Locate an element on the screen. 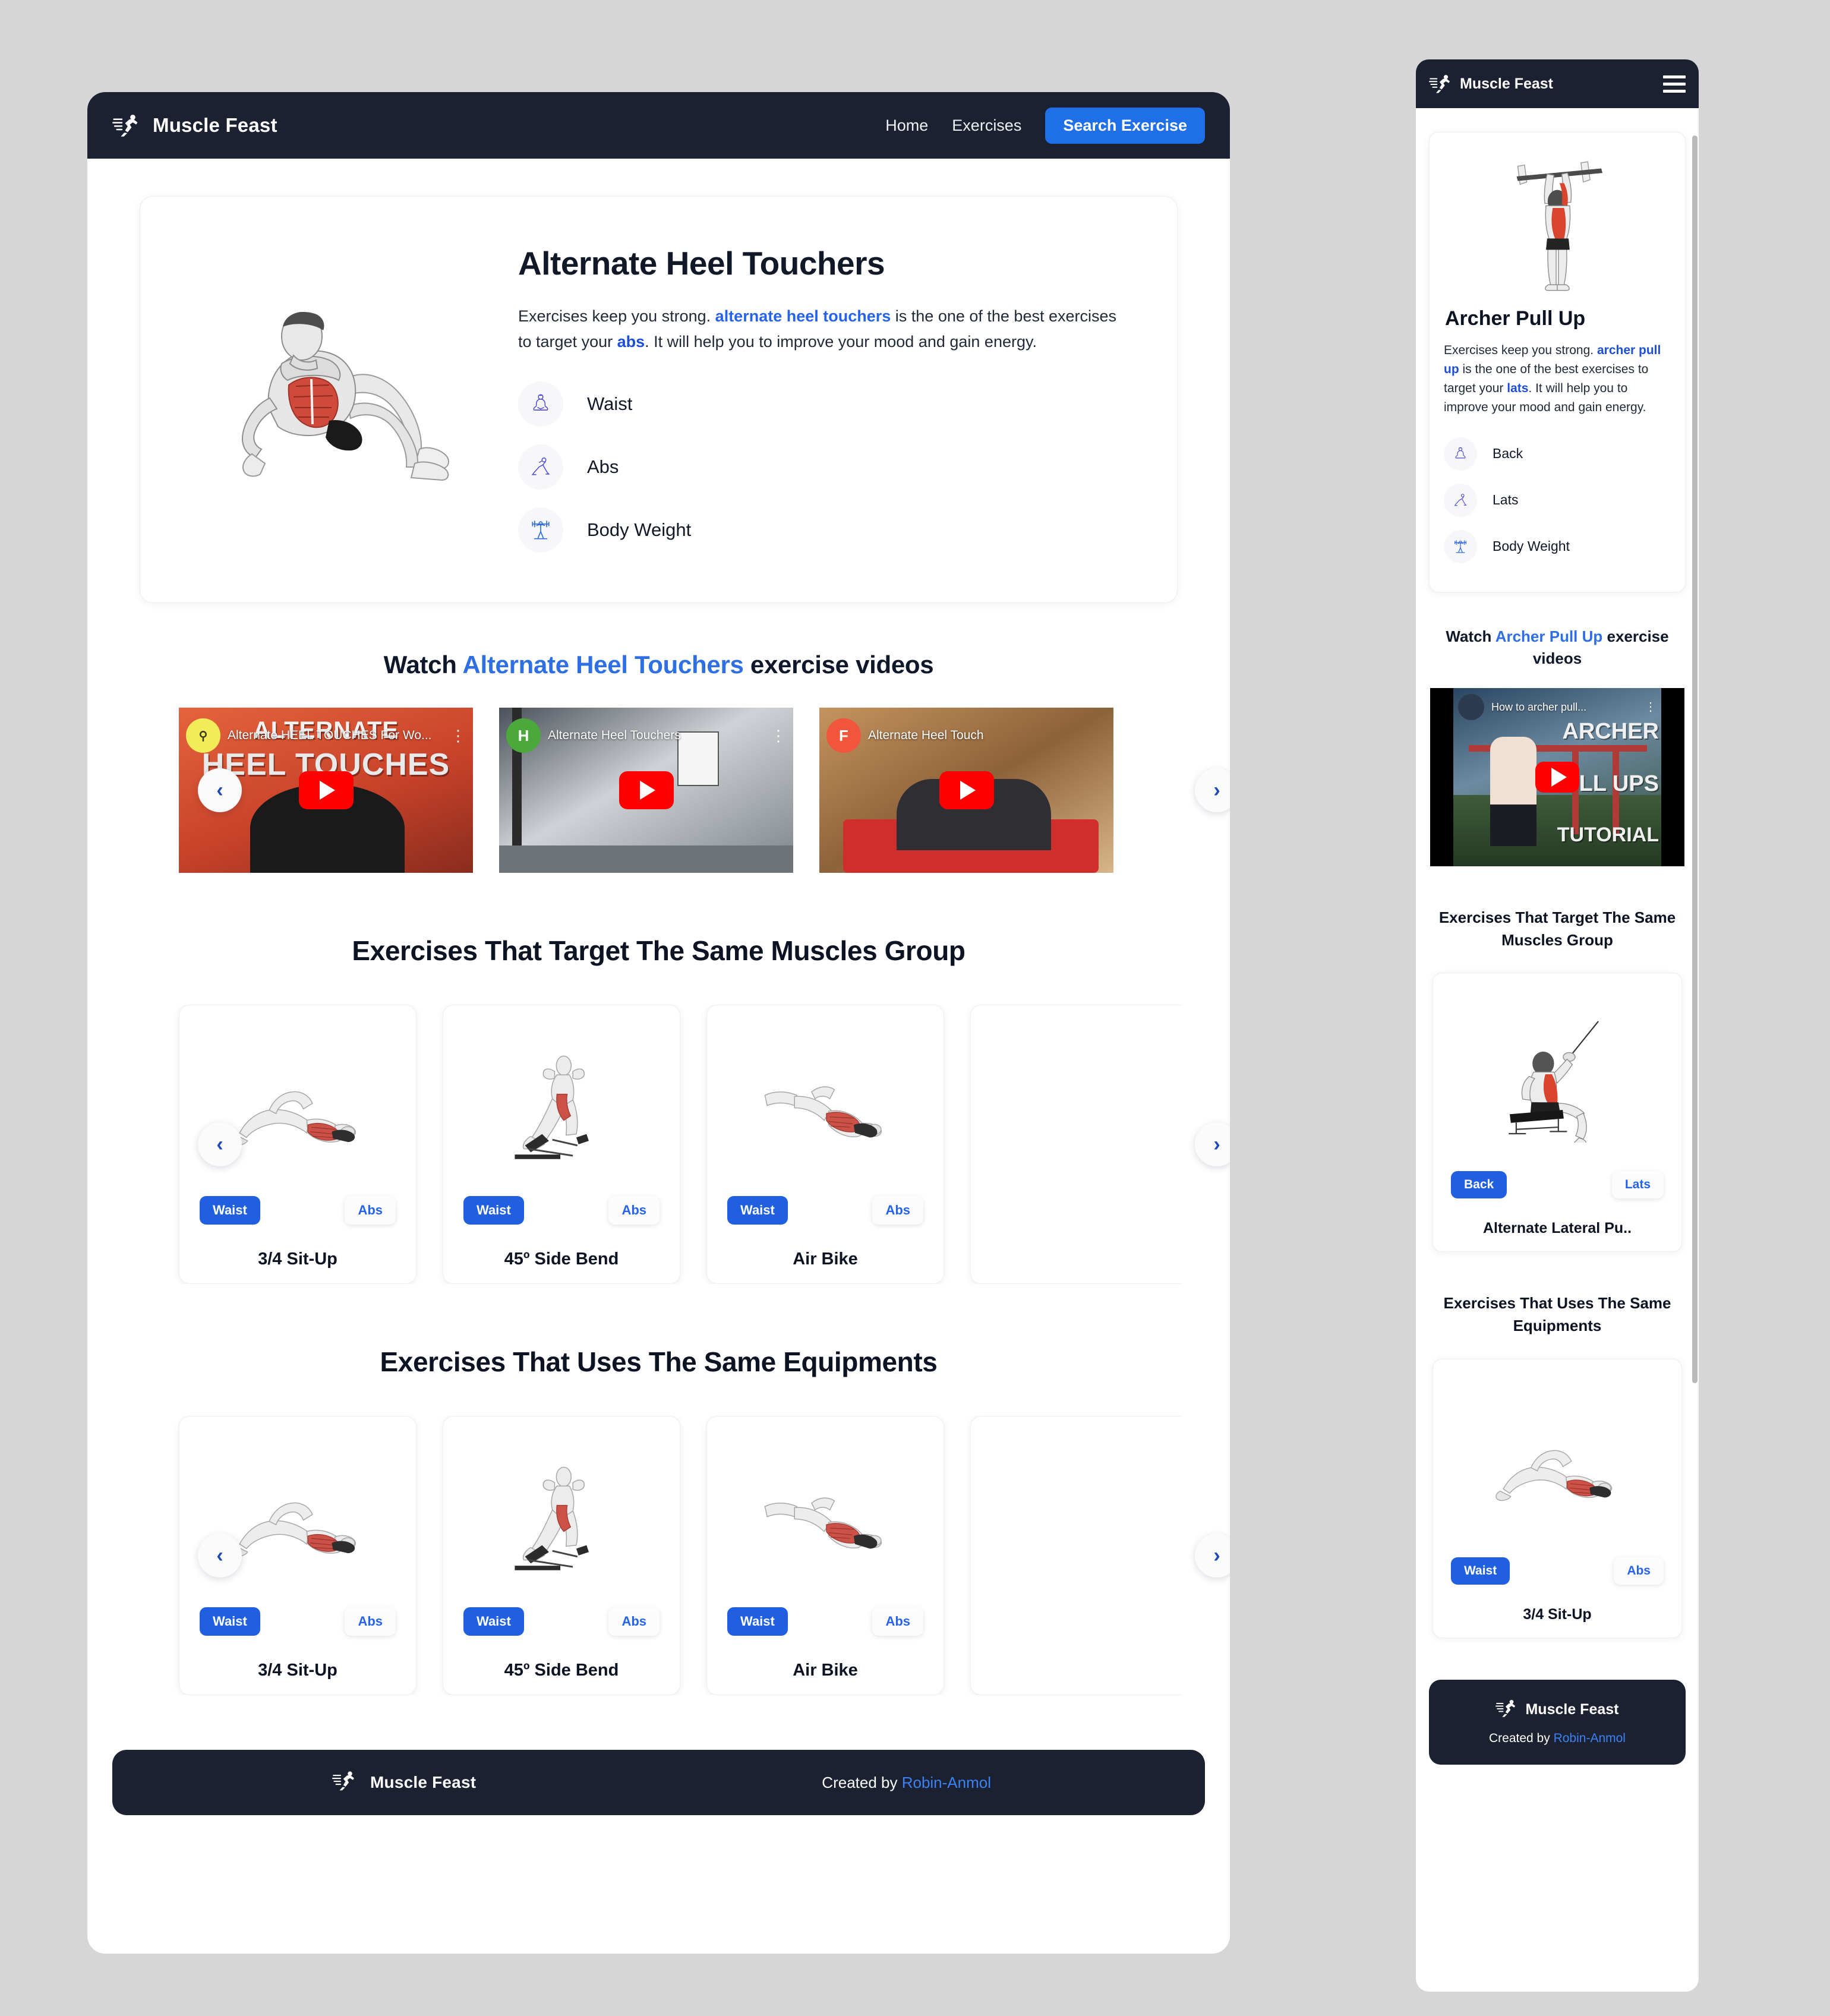 The width and height of the screenshot is (1830, 2016). video-thumbnail: F Alternate Heel Touch is located at coordinates (966, 790).